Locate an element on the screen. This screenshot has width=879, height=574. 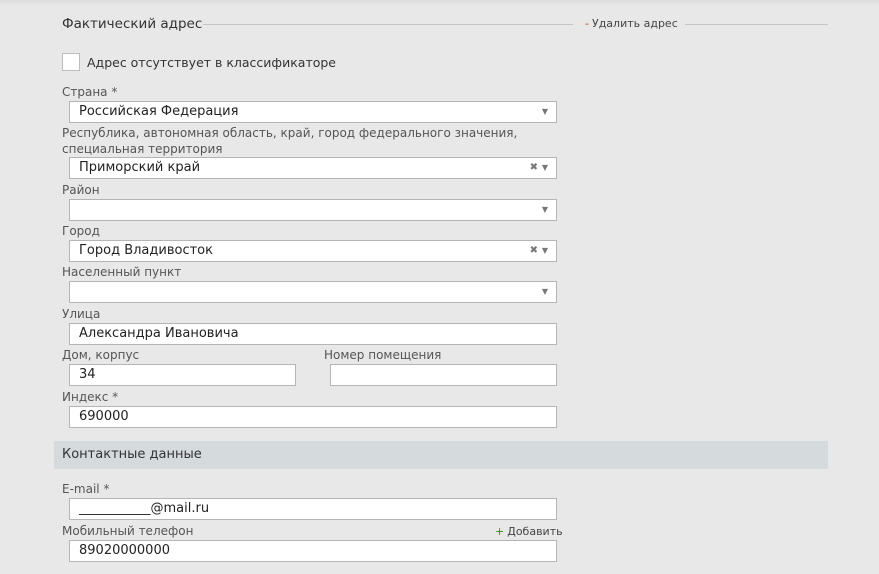
region-label-line2: специальная территория is located at coordinates (142, 149).